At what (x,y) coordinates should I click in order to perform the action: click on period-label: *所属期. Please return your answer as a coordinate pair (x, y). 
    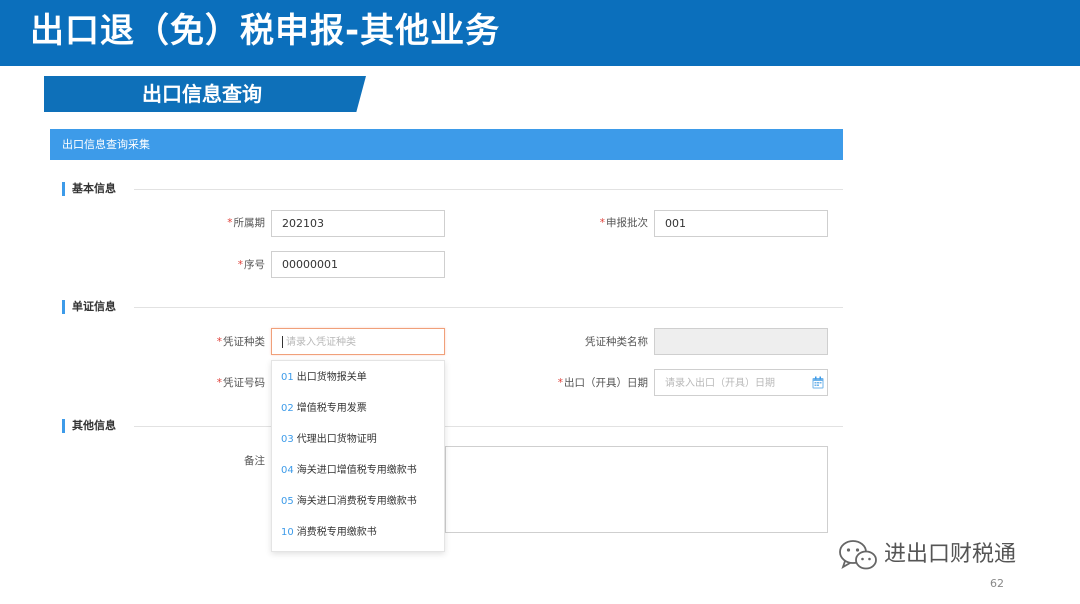
    Looking at the image, I should click on (232, 223).